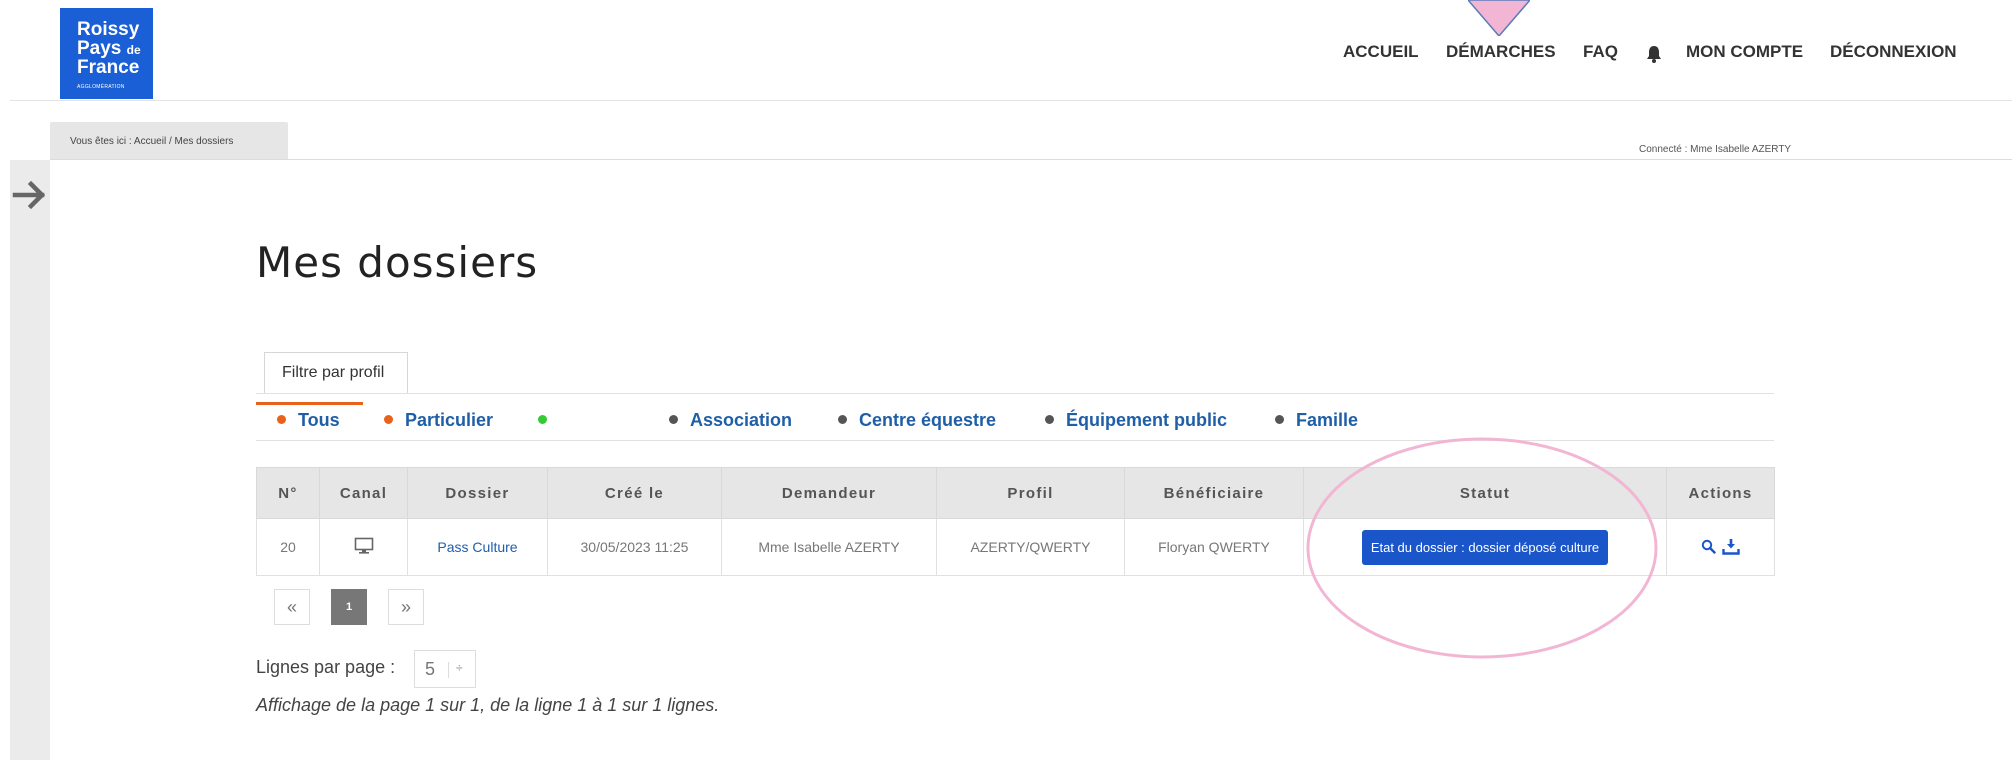 The height and width of the screenshot is (760, 2012). What do you see at coordinates (1499, 18) in the screenshot?
I see `annotation-triangle` at bounding box center [1499, 18].